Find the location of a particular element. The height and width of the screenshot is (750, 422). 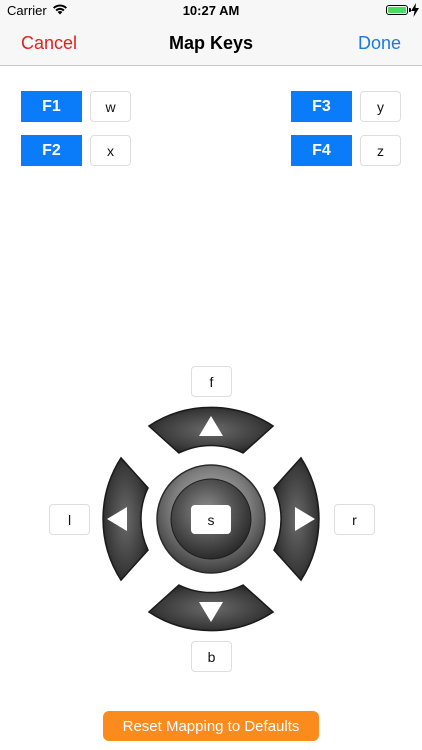

f3-key: F3 is located at coordinates (321, 106).